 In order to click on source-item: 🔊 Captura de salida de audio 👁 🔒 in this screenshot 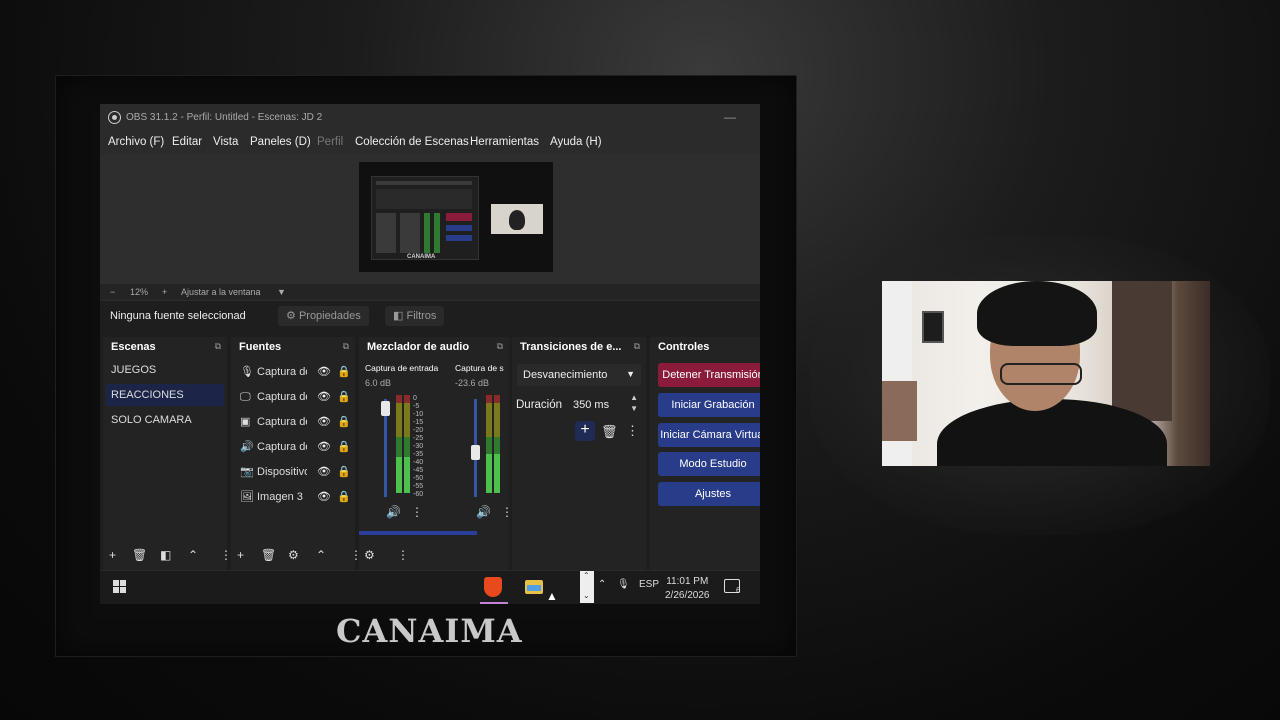, I will do `click(294, 447)`.